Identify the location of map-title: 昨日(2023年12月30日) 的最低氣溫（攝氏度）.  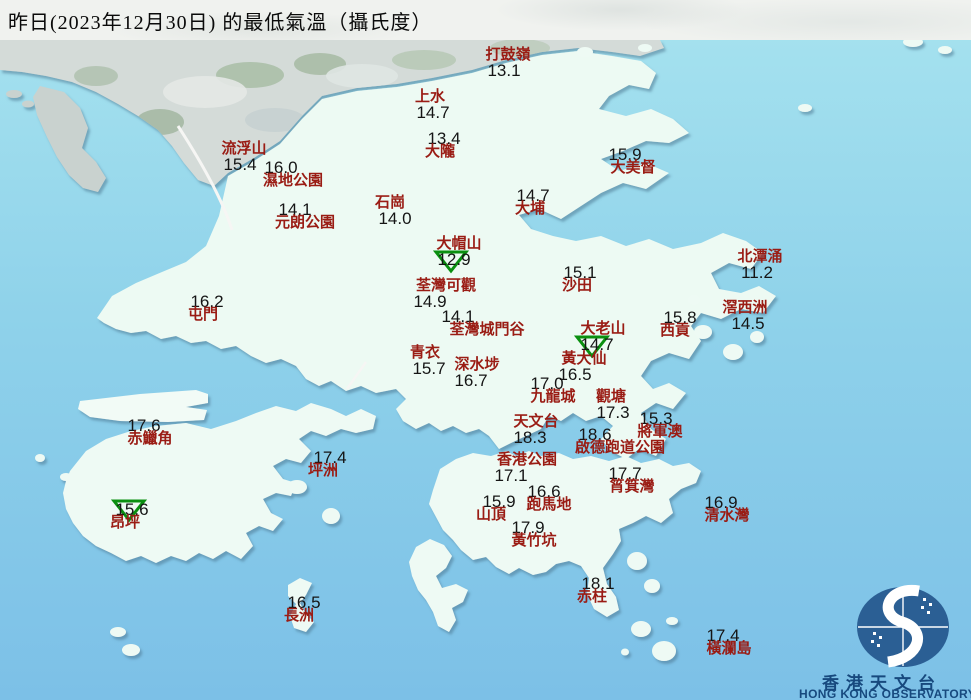
(220, 22).